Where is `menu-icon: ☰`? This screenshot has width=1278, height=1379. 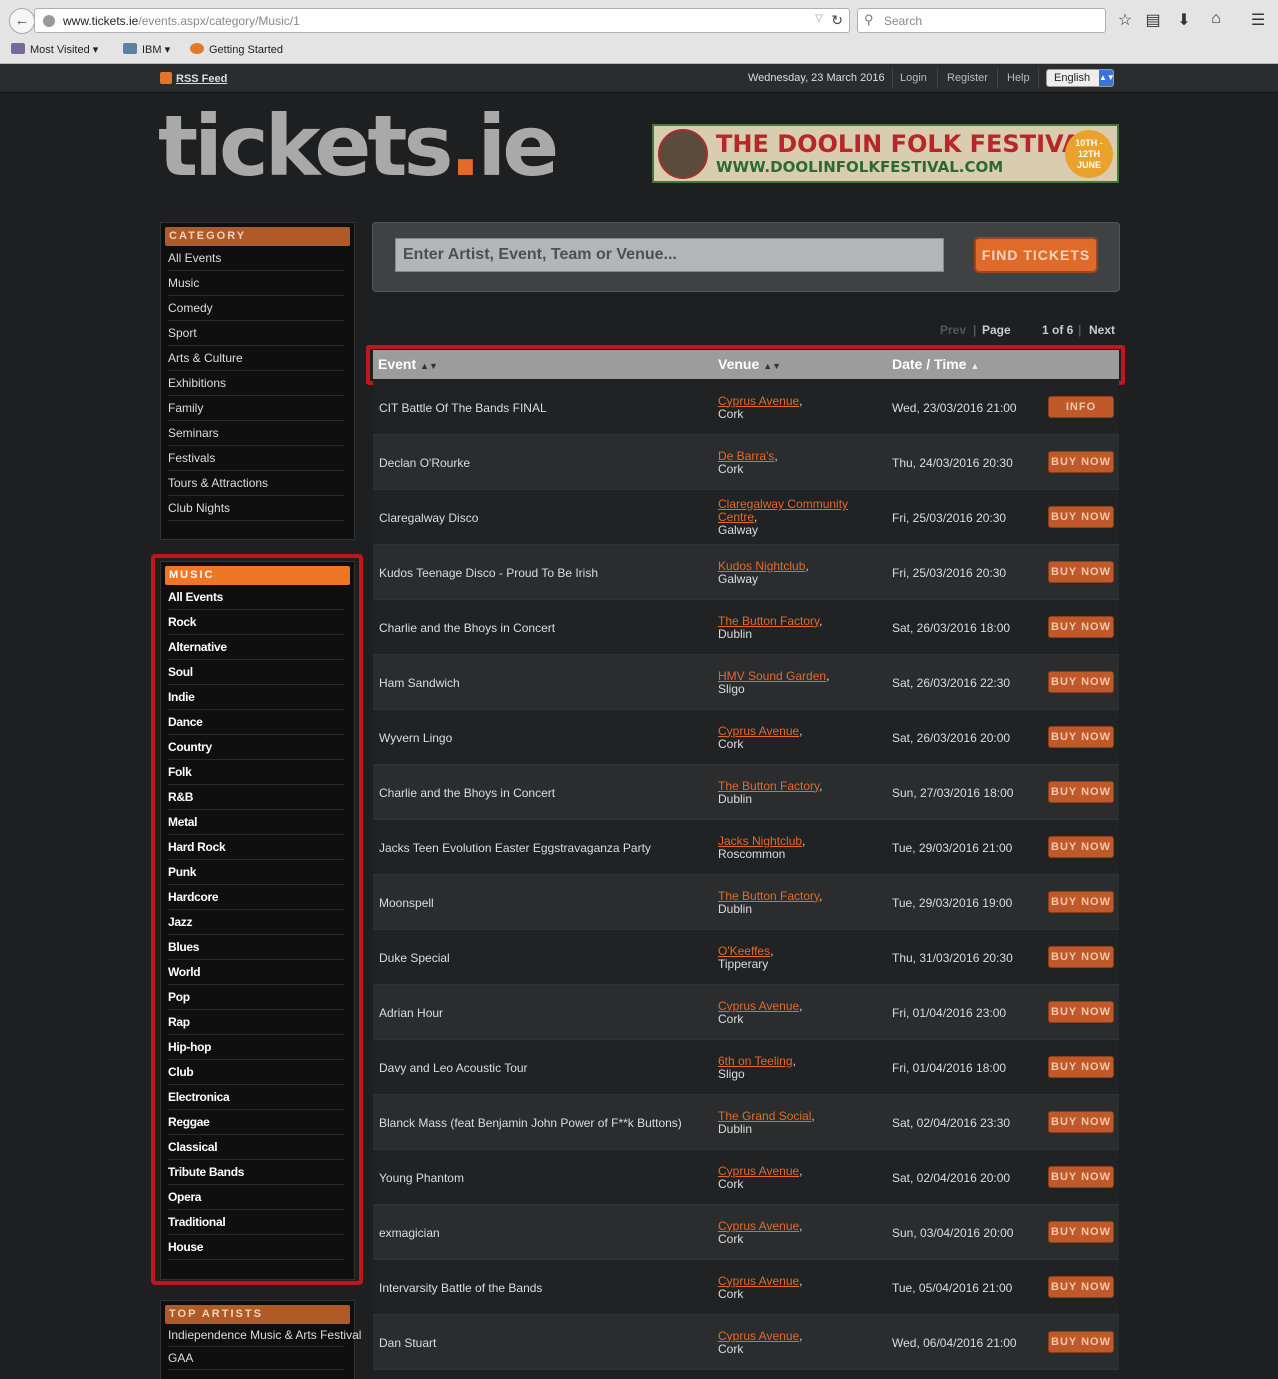 menu-icon: ☰ is located at coordinates (1258, 20).